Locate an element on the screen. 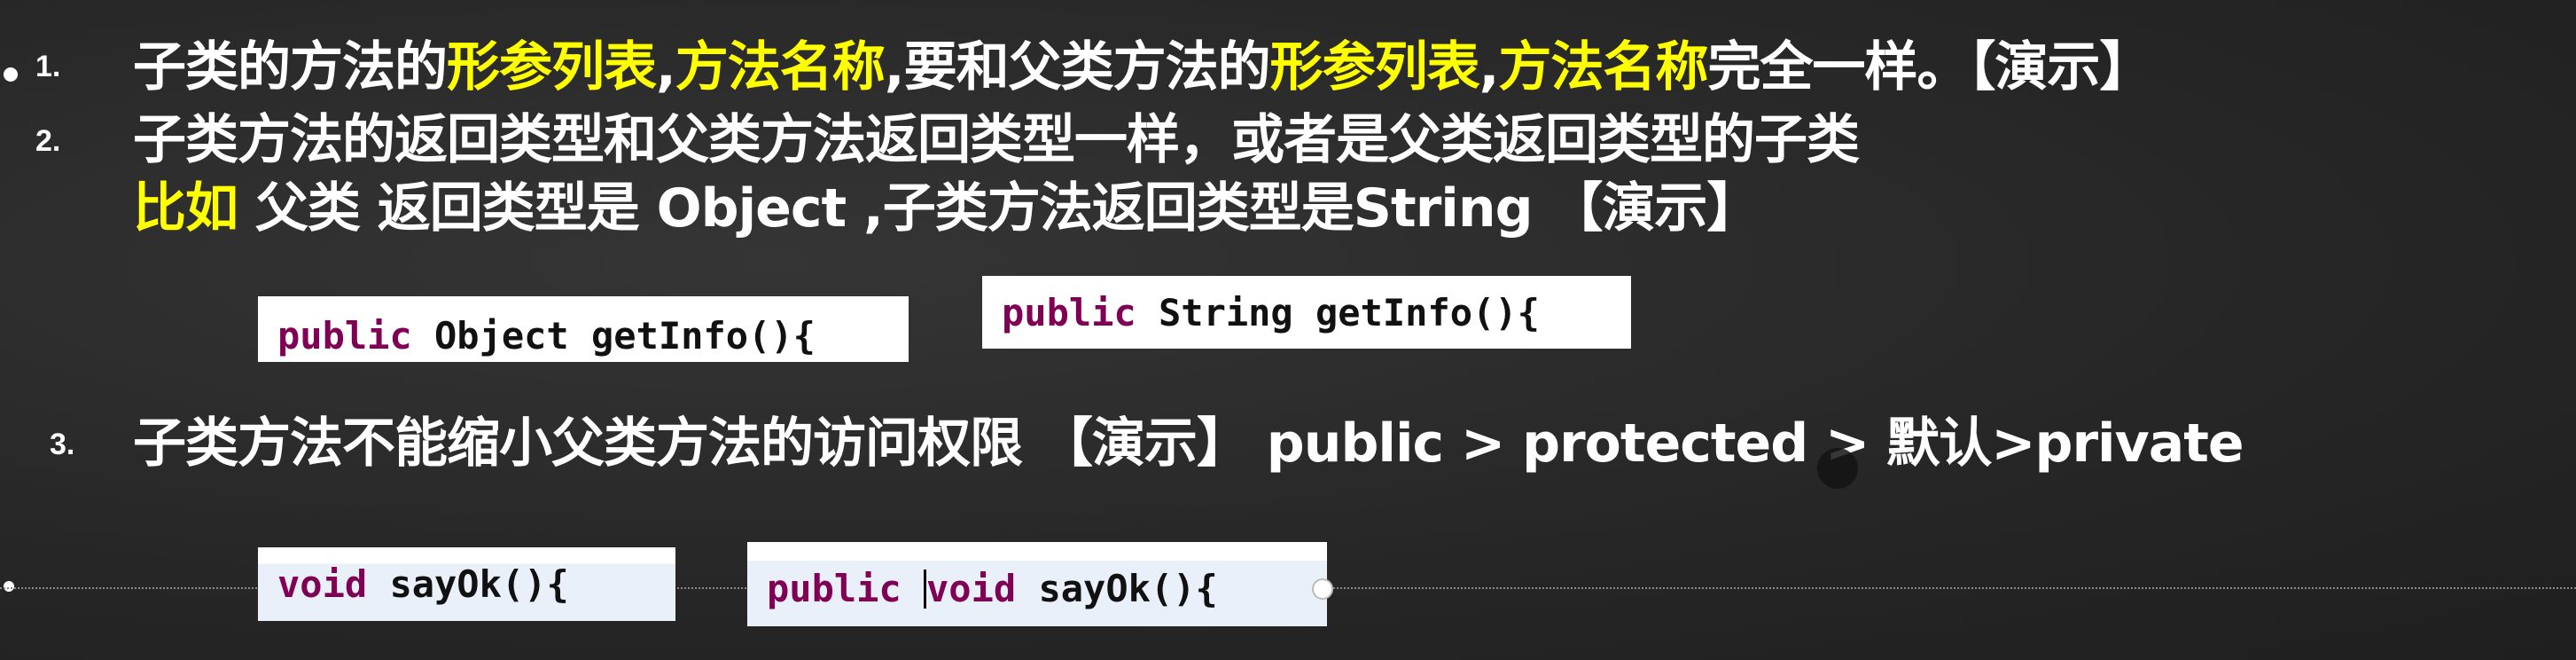 This screenshot has width=2576, height=660. code-parent-sayok: void sayOk(){ is located at coordinates (466, 584).